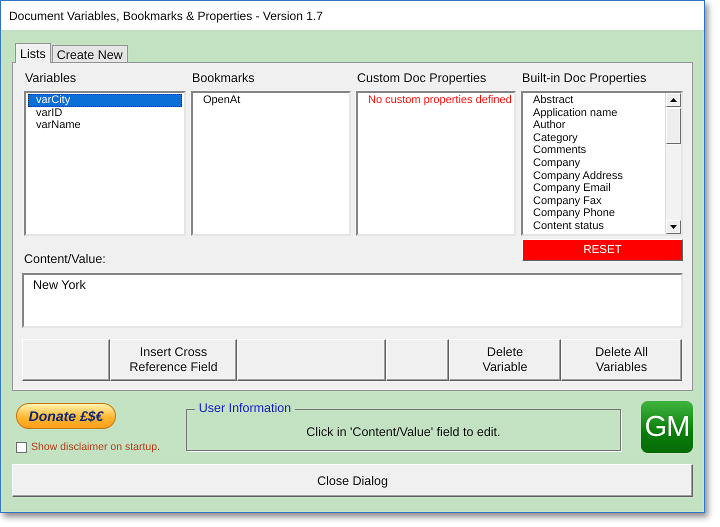 The image size is (720, 527). What do you see at coordinates (422, 79) in the screenshot?
I see `list-heading: Custom Doc Properties` at bounding box center [422, 79].